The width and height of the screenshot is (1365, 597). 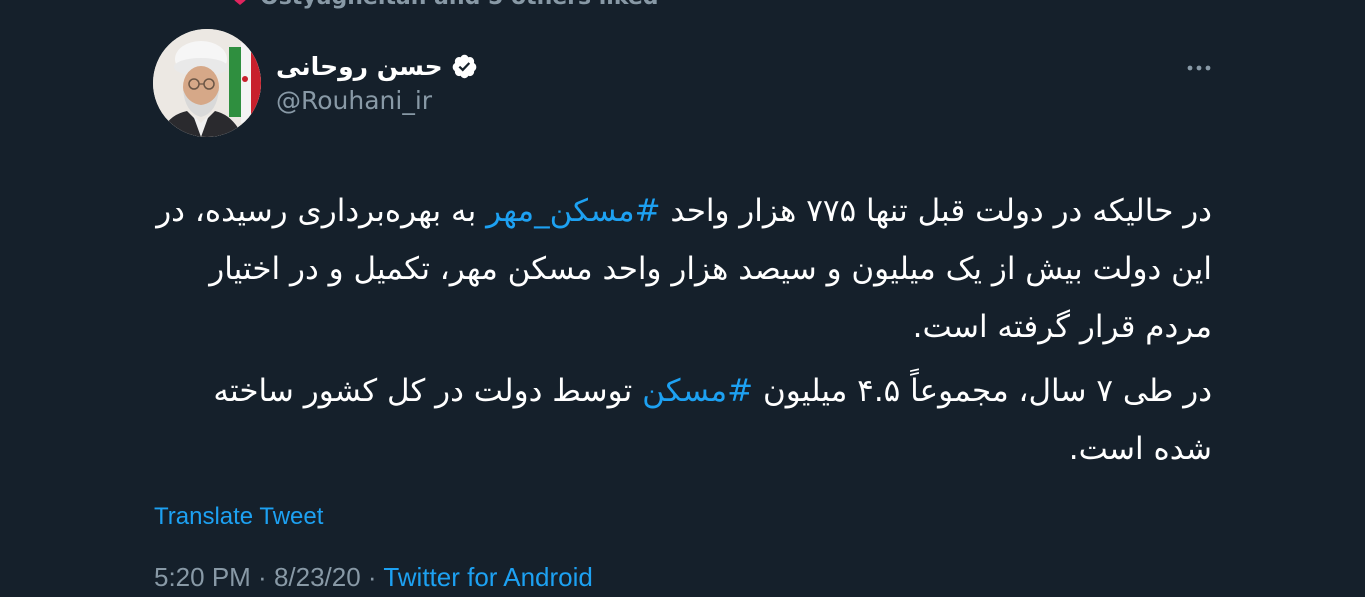 I want to click on more-options-button, so click(x=1199, y=66).